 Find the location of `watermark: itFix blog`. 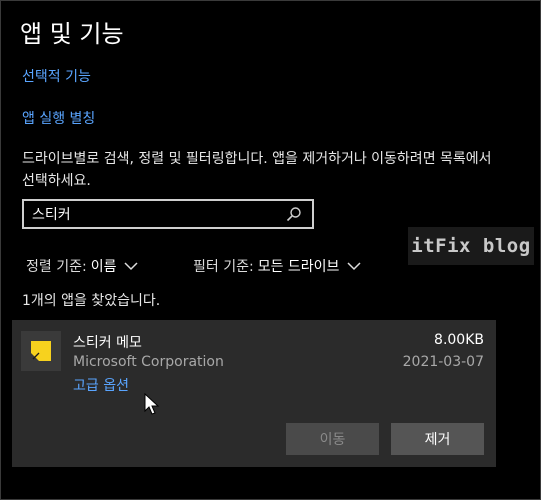

watermark: itFix blog is located at coordinates (471, 246).